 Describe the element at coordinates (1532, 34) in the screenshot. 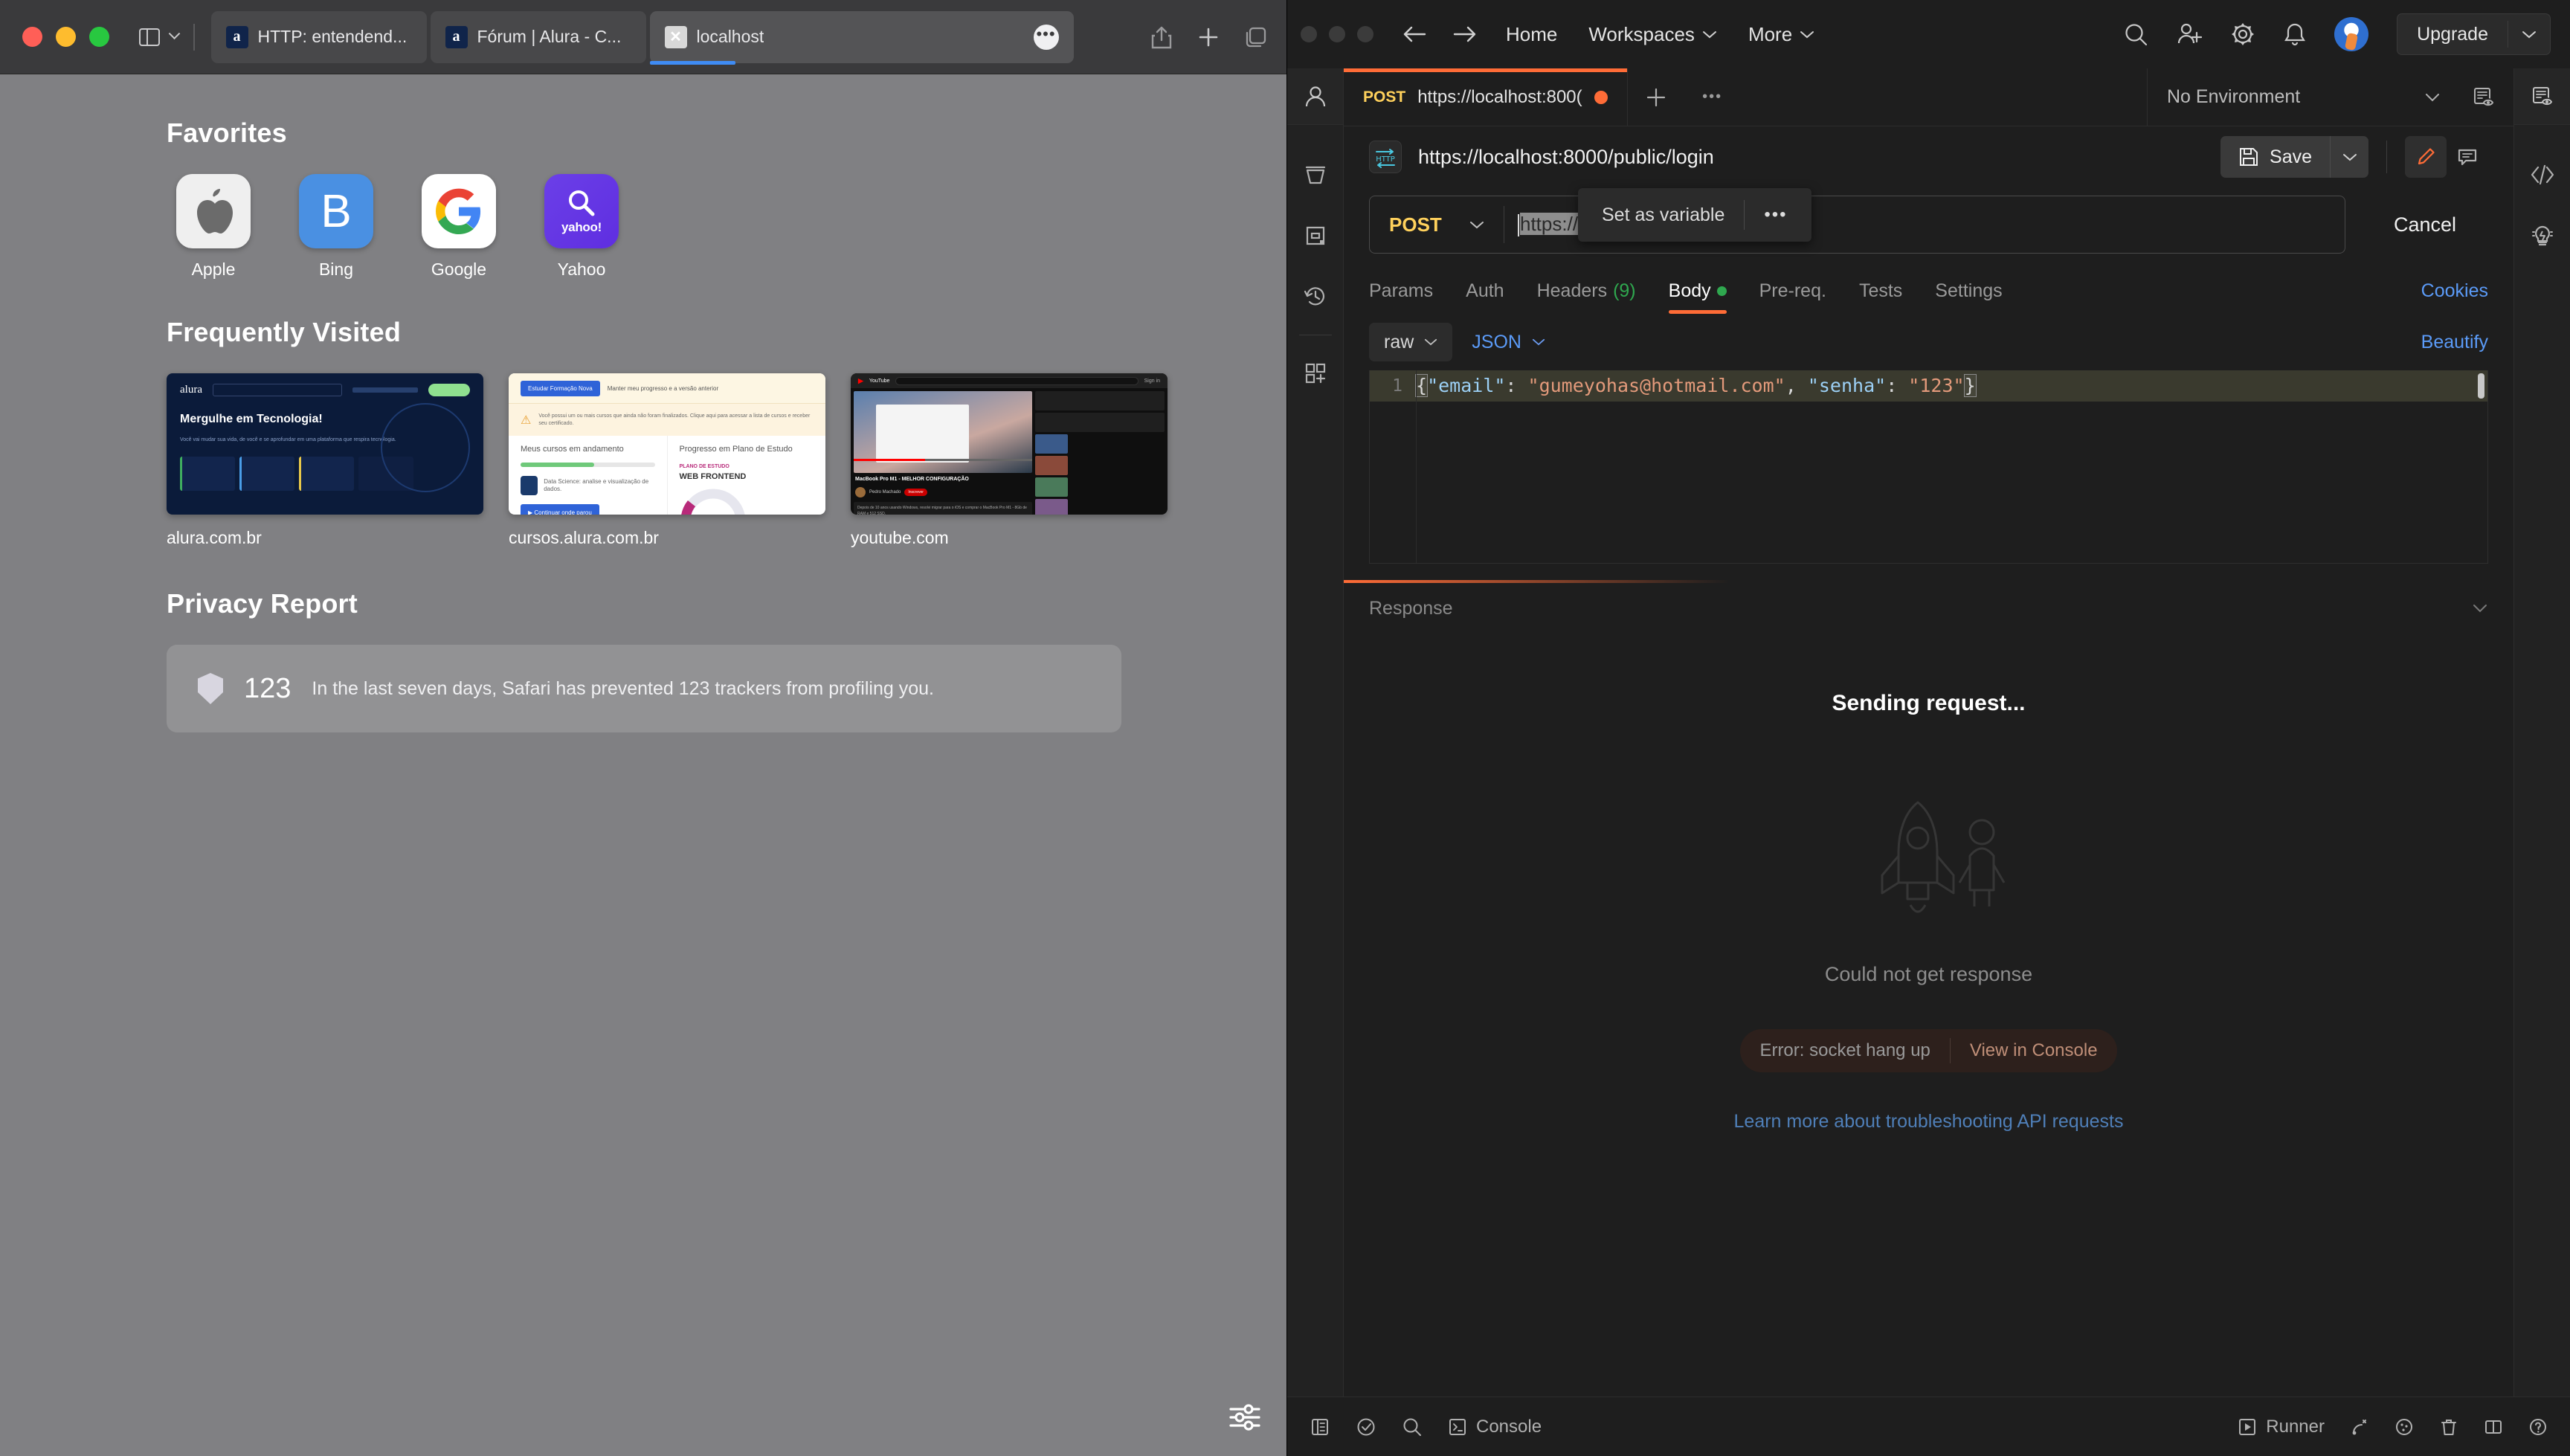

I see `menu-home: Home` at that location.